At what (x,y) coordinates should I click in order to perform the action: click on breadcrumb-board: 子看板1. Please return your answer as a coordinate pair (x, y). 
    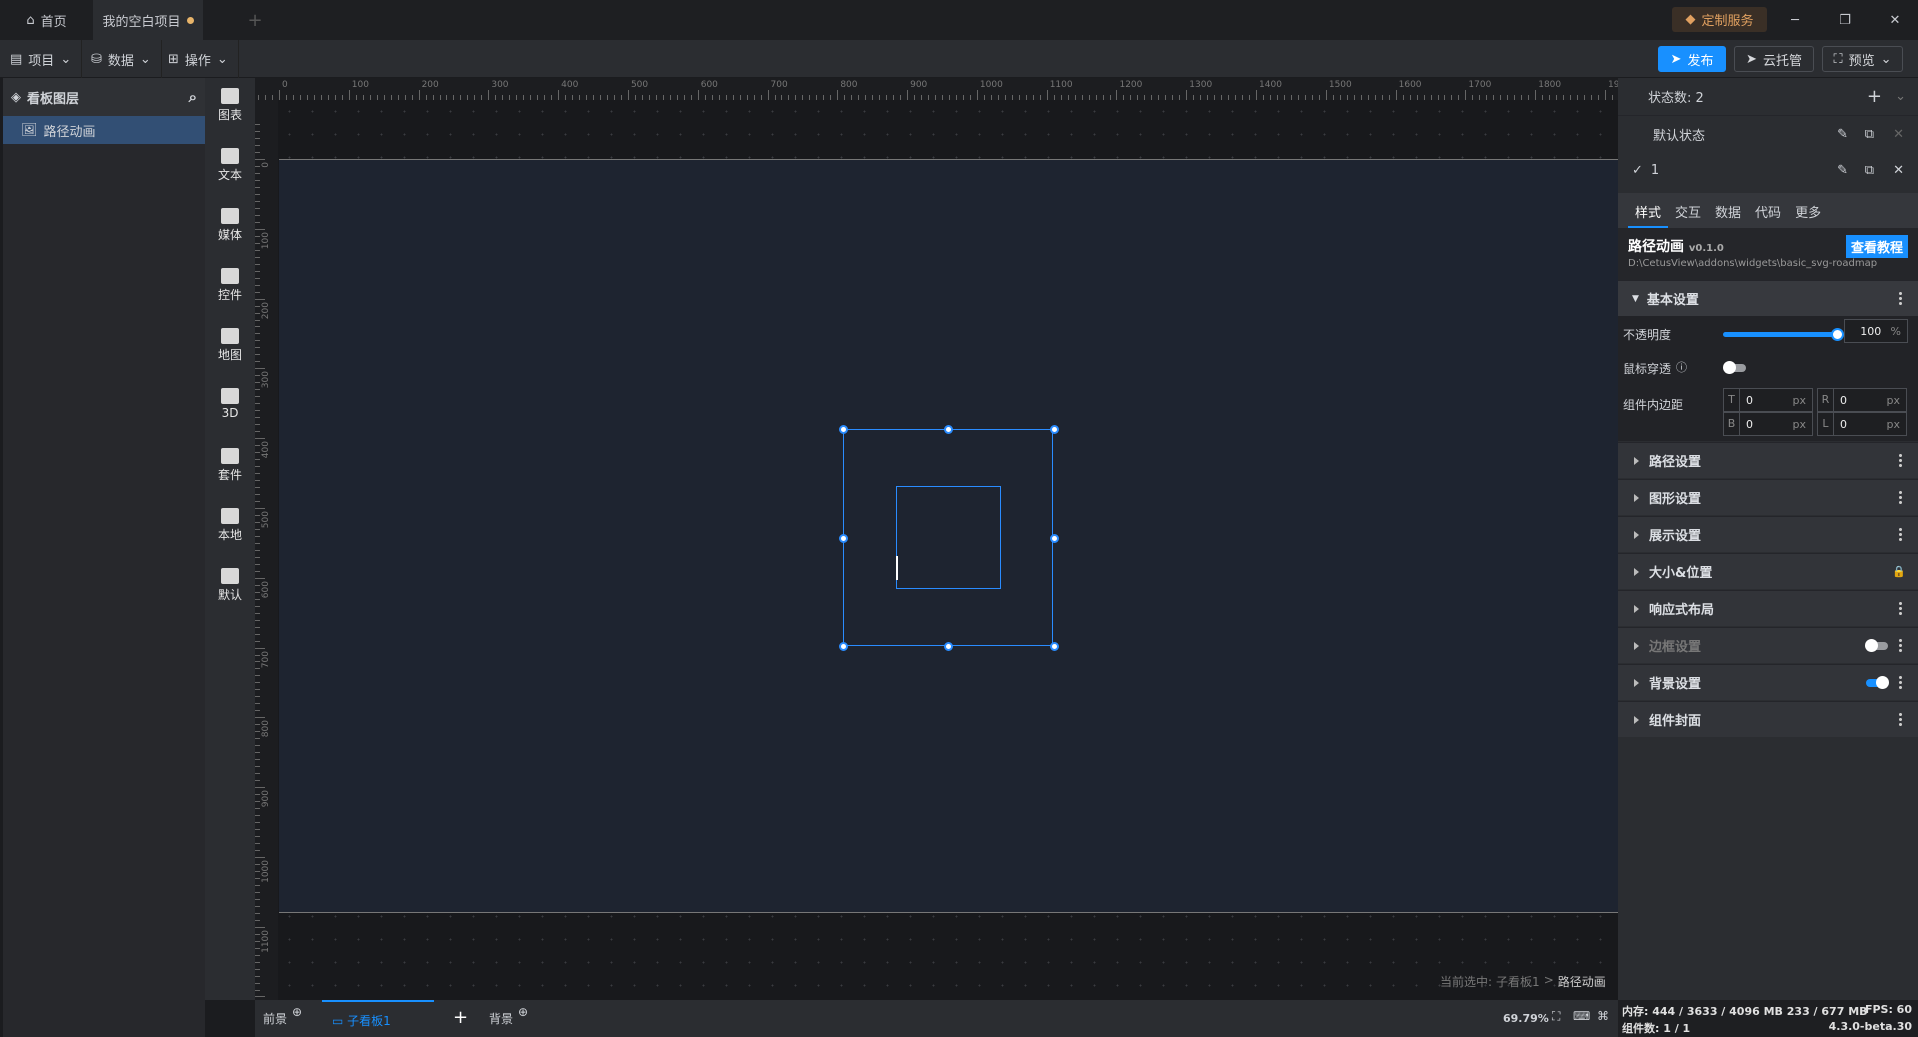
    Looking at the image, I should click on (1518, 981).